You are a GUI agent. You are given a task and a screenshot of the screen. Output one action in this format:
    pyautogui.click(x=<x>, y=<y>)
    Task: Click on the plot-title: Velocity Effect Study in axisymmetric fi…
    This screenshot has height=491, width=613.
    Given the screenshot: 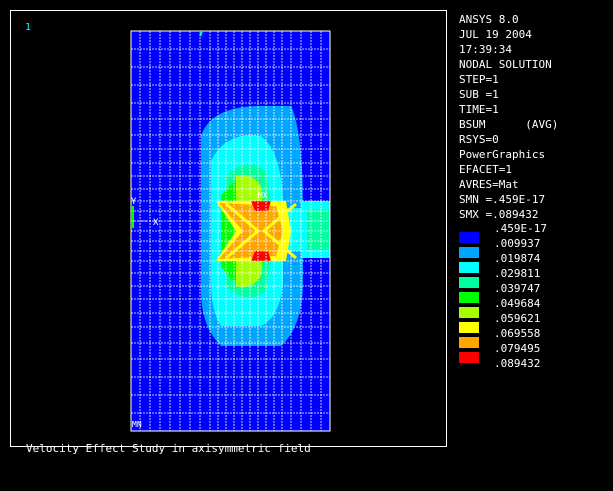 What is the action you would take?
    pyautogui.click(x=168, y=448)
    